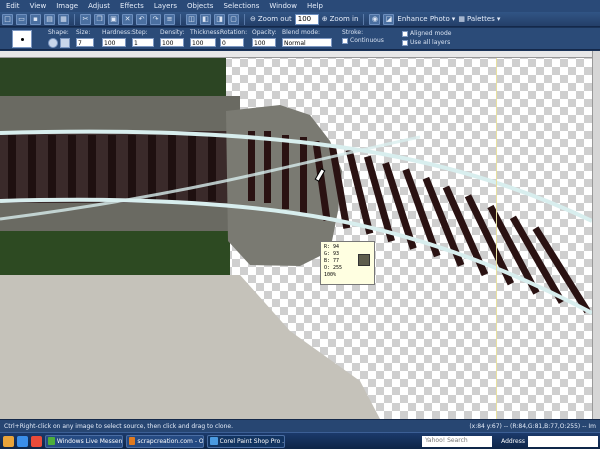 The height and width of the screenshot is (449, 600). Describe the element at coordinates (364, 260) in the screenshot. I see `color-swatch` at that location.